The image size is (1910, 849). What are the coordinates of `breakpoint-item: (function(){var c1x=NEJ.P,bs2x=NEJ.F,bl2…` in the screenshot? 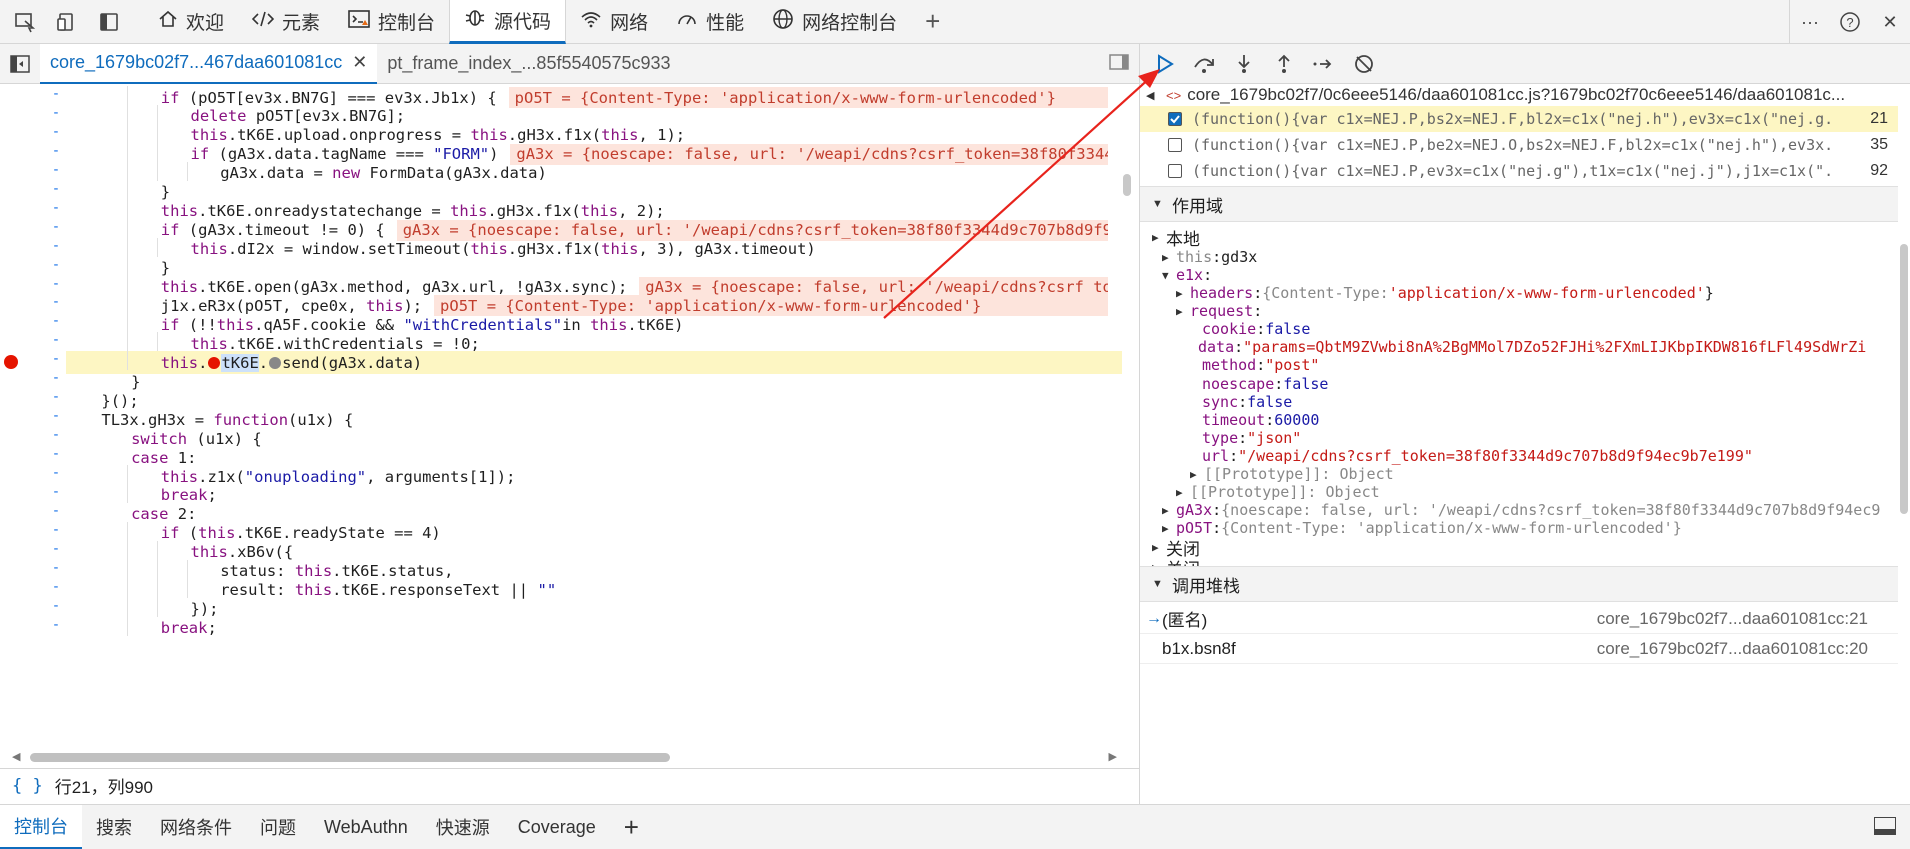 It's located at (1519, 119).